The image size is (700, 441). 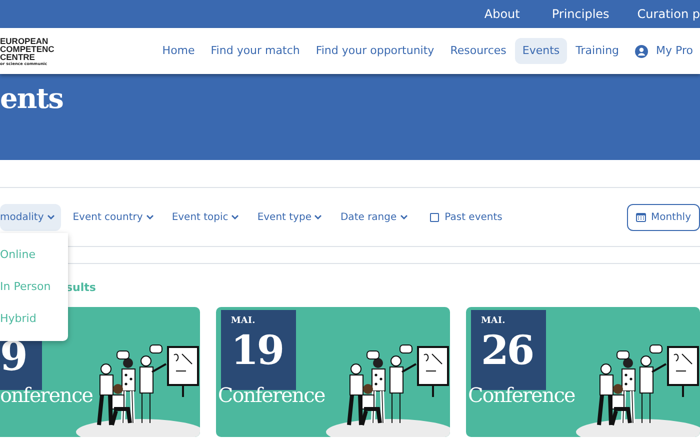 I want to click on page-title: ents, so click(x=32, y=98).